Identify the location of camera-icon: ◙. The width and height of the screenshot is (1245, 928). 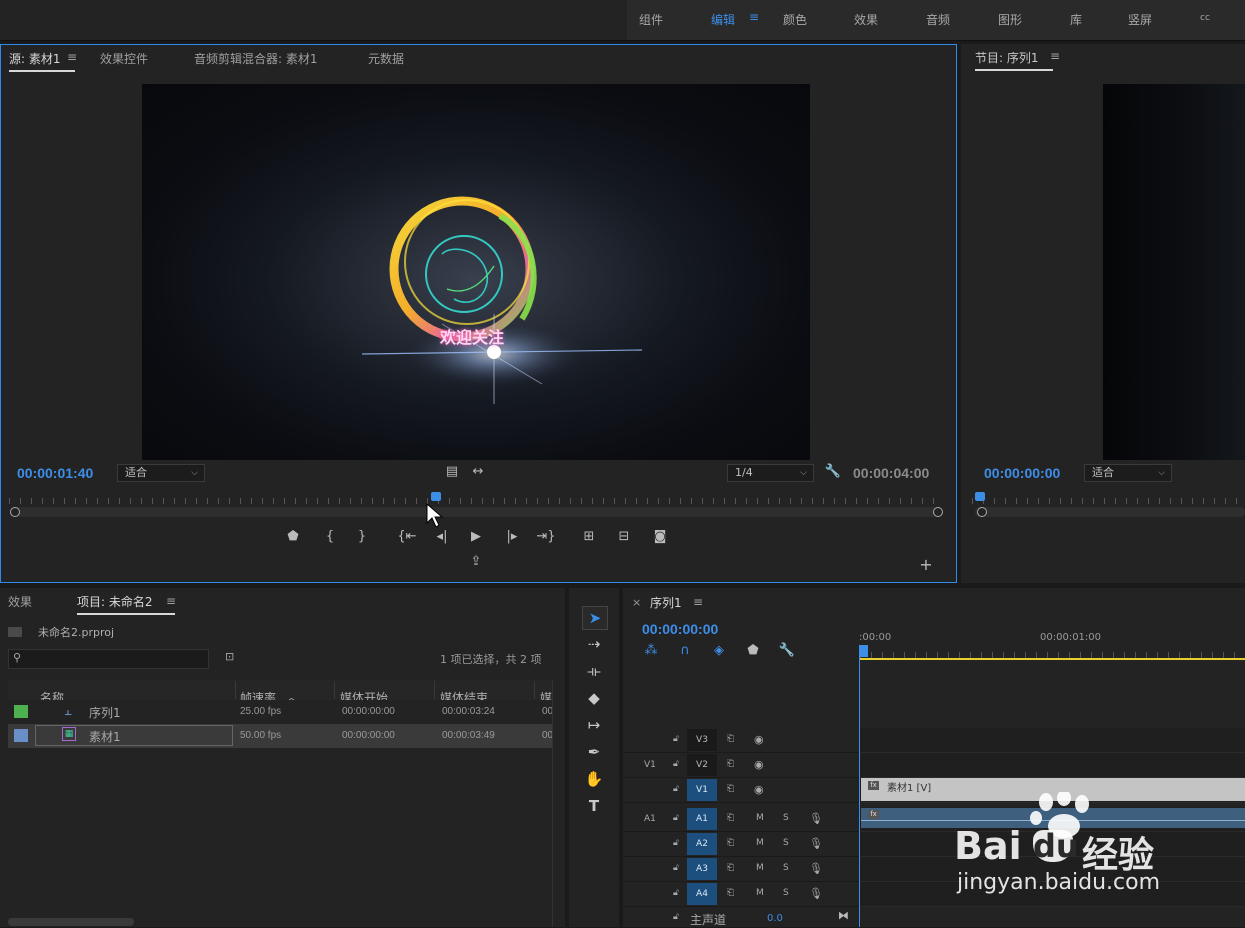
(660, 537).